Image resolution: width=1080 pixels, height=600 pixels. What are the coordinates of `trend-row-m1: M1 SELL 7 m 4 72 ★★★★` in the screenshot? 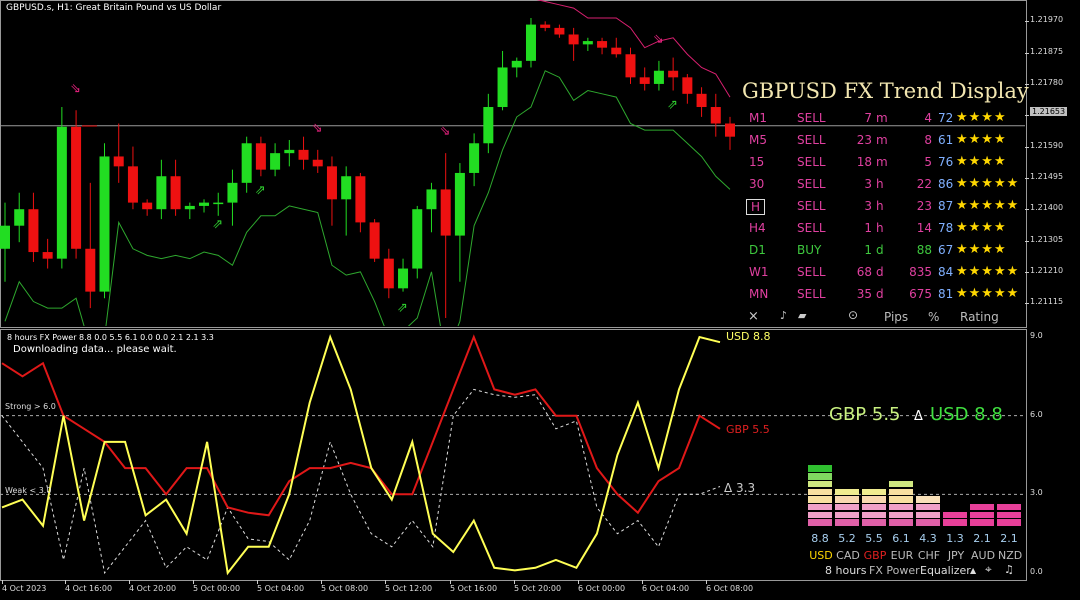 It's located at (882, 120).